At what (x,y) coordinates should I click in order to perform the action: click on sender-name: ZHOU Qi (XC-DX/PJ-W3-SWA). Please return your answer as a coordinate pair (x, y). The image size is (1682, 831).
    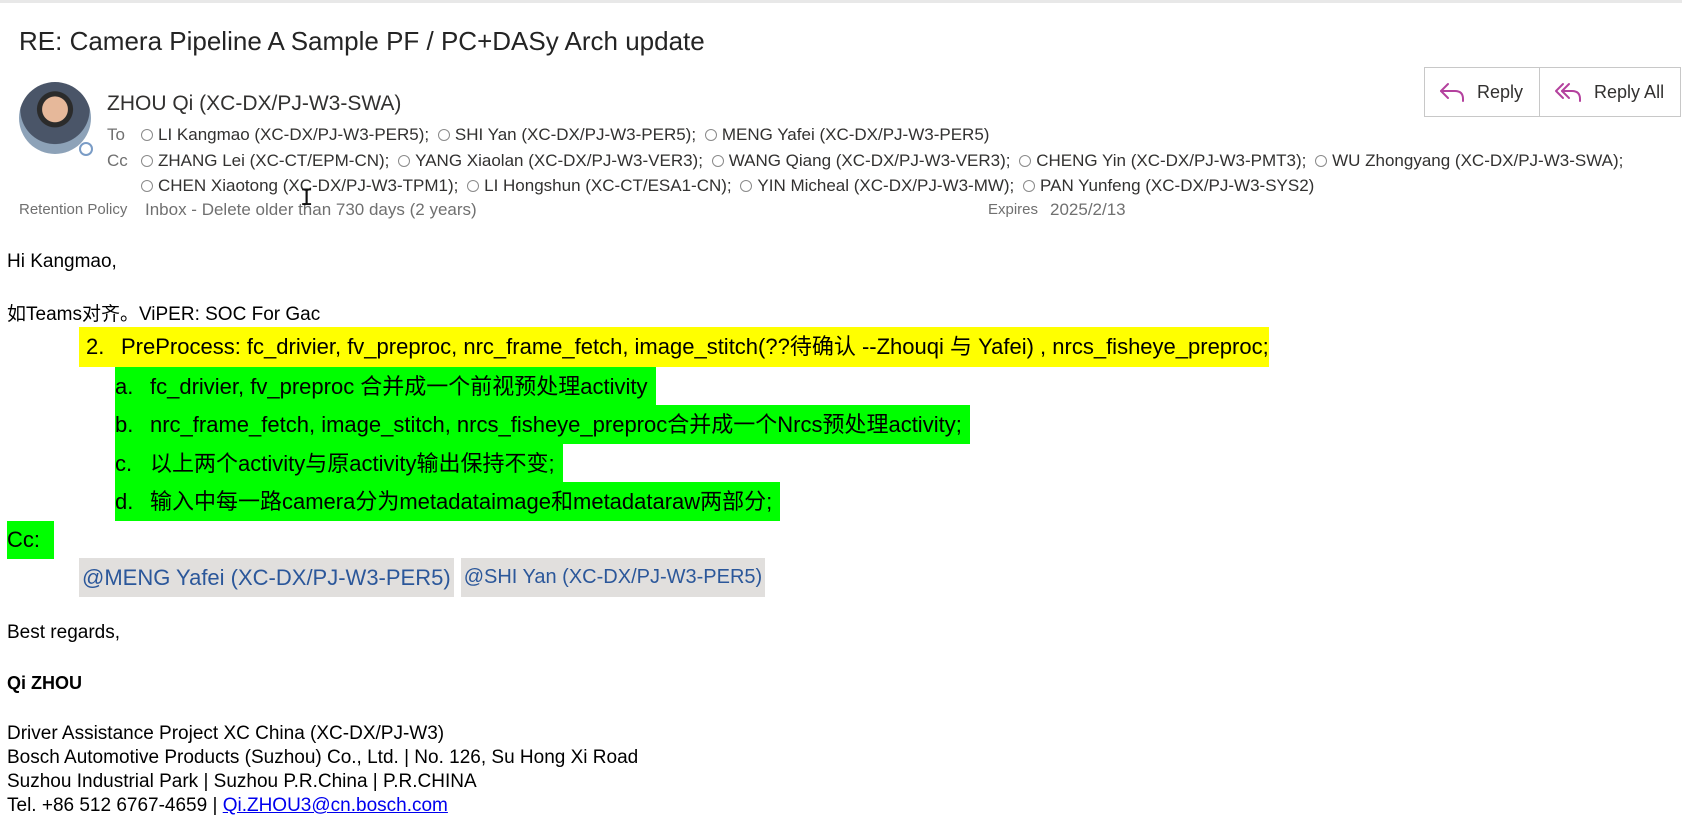
    Looking at the image, I should click on (254, 104).